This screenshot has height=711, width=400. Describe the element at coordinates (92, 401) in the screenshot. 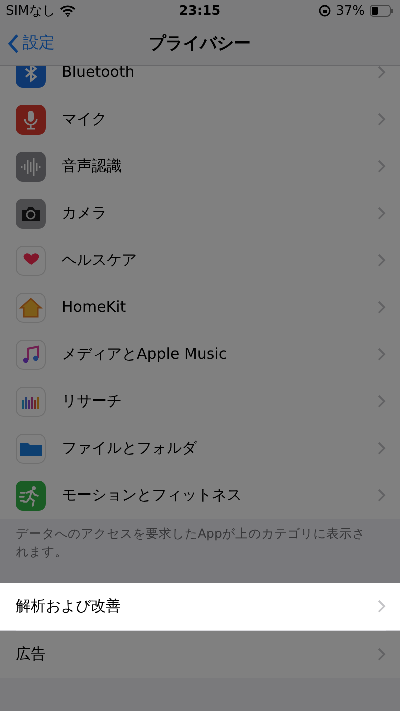

I see `row-label: リサーチ` at that location.